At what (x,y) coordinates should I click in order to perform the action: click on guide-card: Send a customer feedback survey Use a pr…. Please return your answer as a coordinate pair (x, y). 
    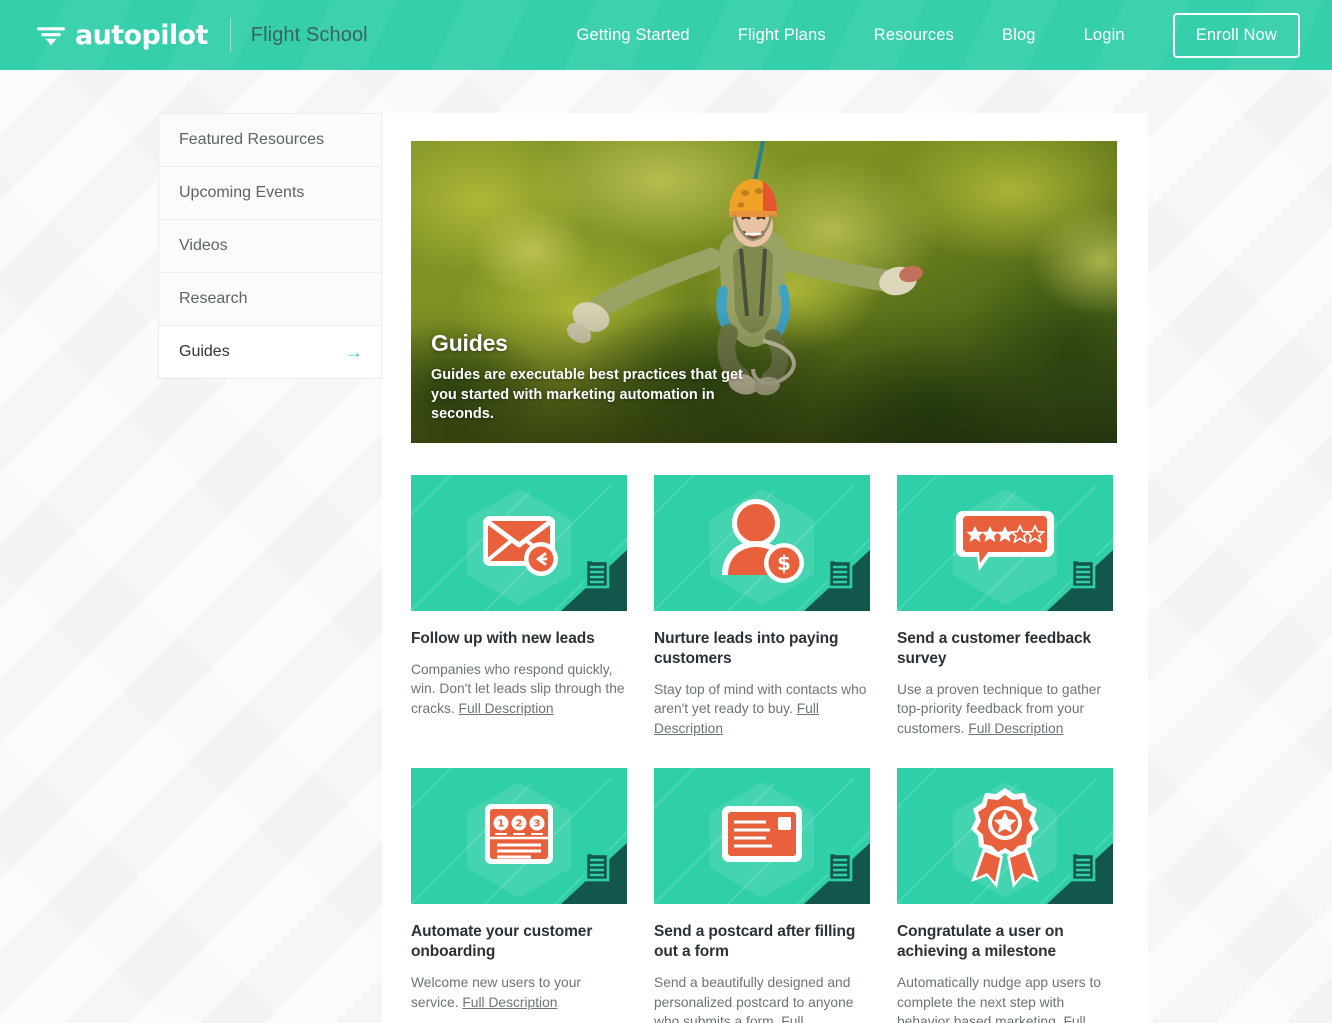
    Looking at the image, I should click on (1005, 606).